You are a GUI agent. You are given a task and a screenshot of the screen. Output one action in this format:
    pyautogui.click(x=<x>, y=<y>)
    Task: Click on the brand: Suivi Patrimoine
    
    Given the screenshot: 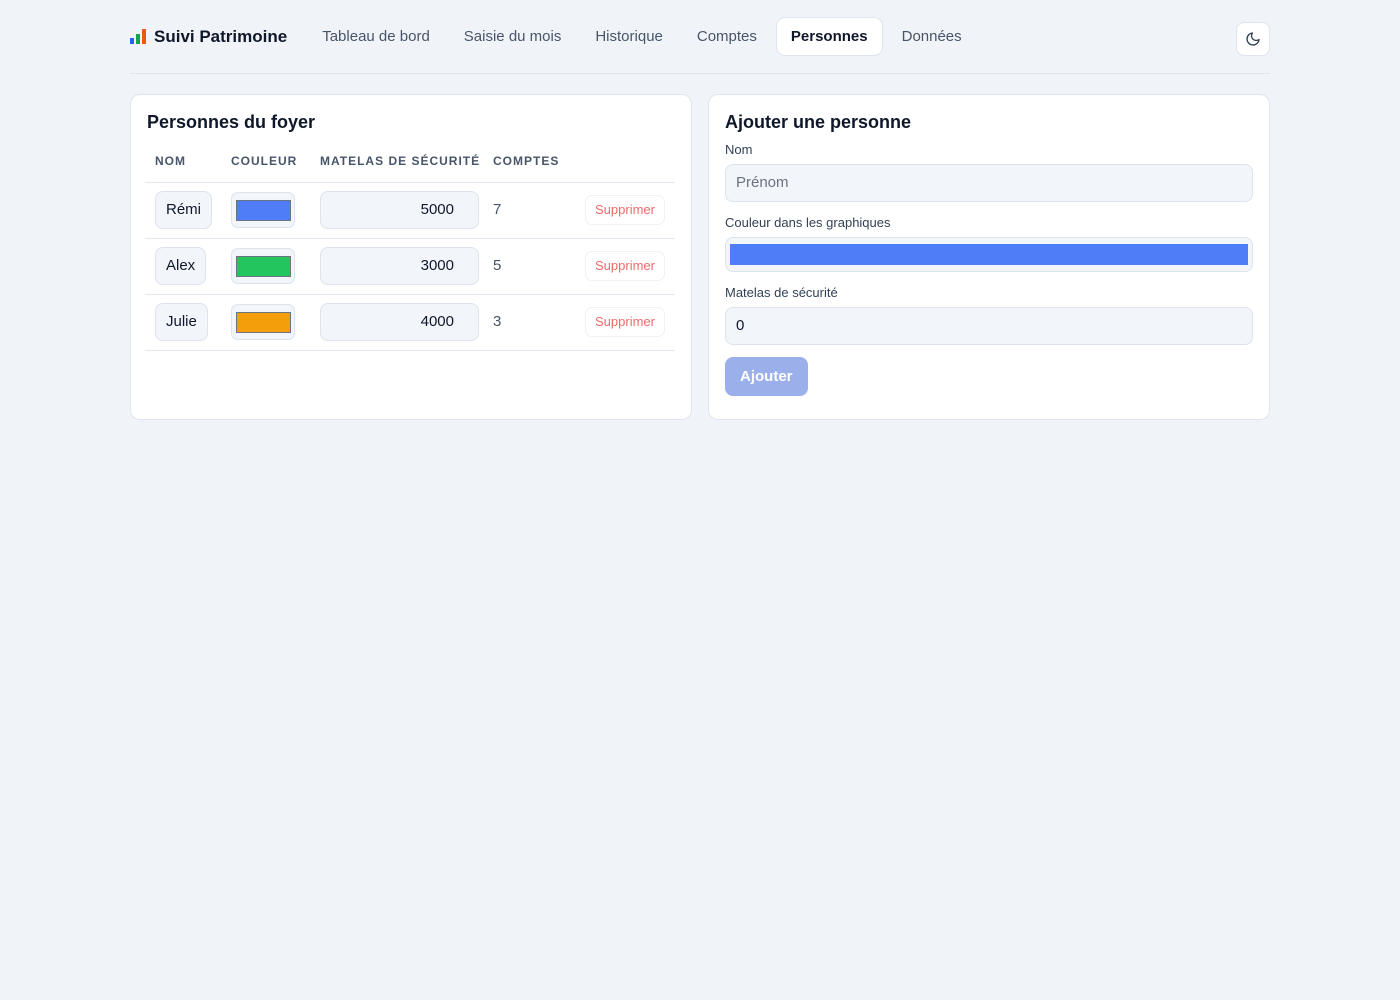 What is the action you would take?
    pyautogui.click(x=208, y=37)
    